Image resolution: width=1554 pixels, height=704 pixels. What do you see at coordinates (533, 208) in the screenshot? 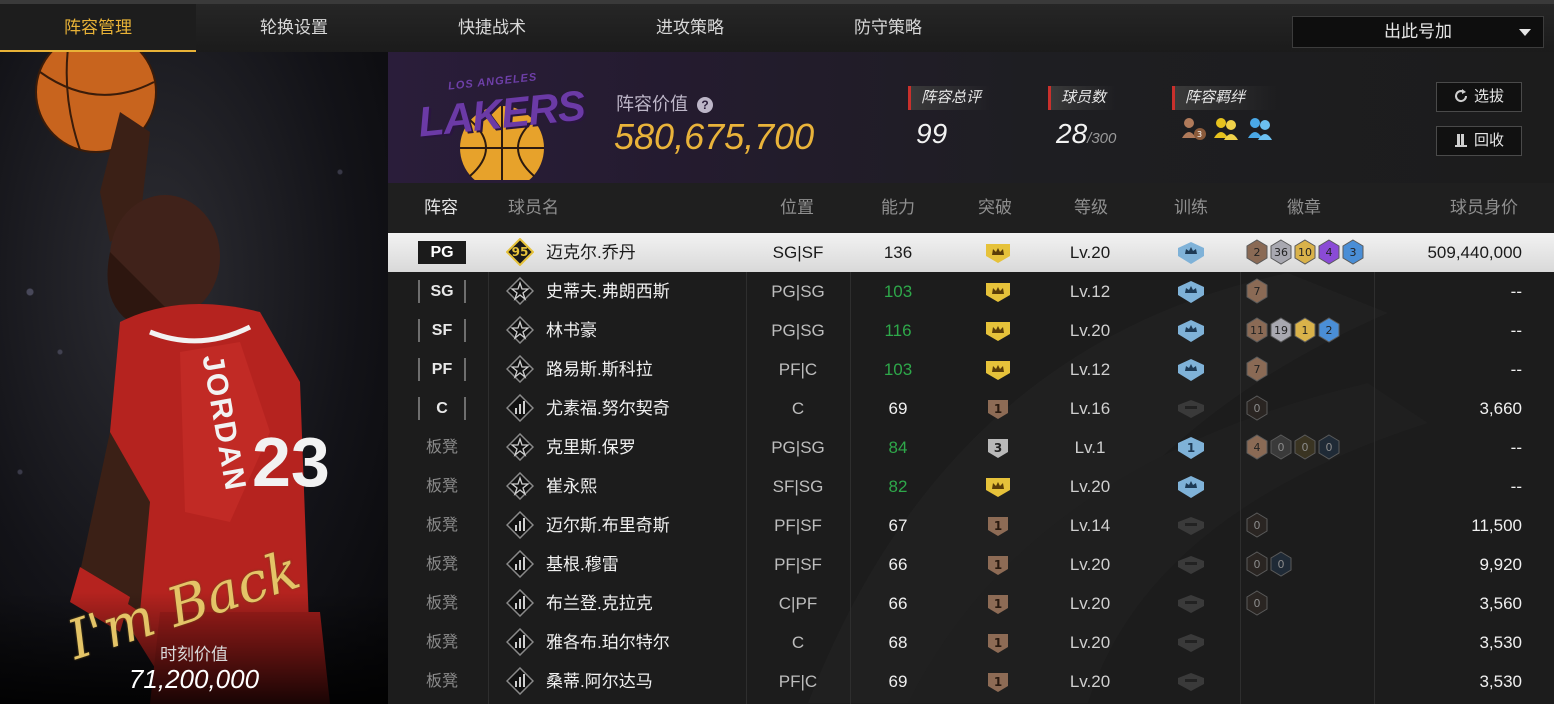
I see `col-player-name: 球员名` at bounding box center [533, 208].